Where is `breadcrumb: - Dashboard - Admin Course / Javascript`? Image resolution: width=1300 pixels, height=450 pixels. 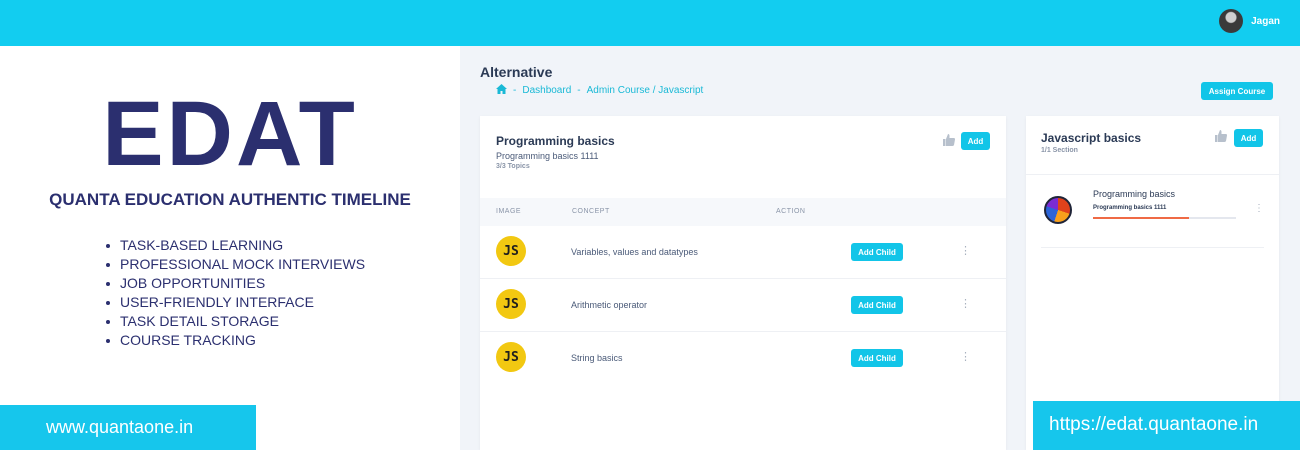 breadcrumb: - Dashboard - Admin Course / Javascript is located at coordinates (599, 90).